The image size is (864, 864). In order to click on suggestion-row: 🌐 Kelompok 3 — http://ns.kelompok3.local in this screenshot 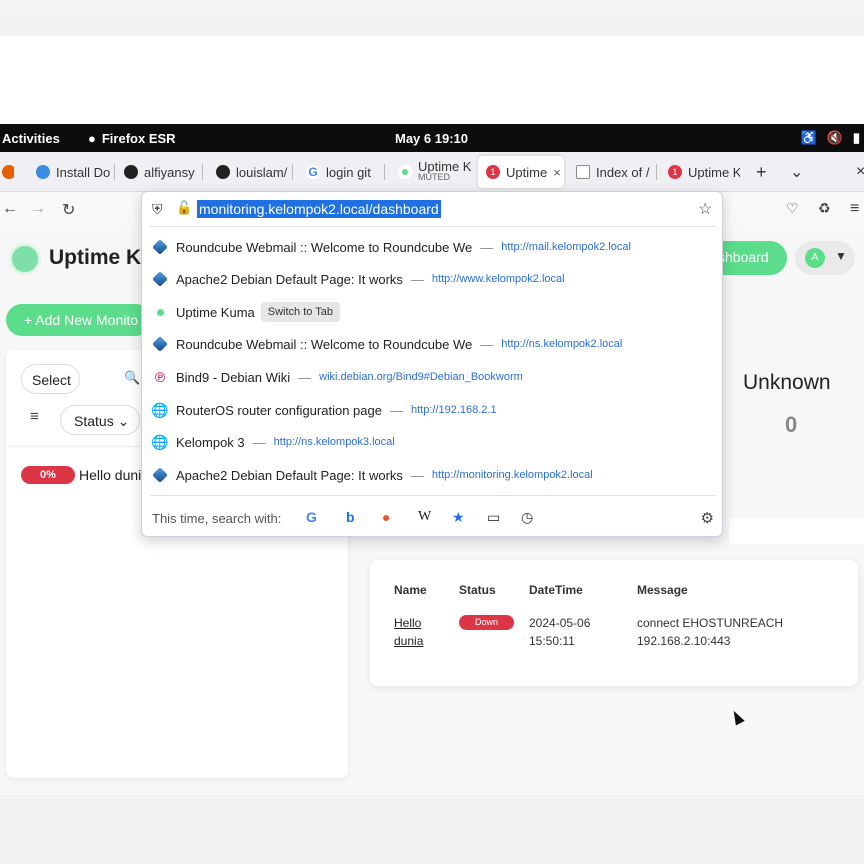, I will do `click(433, 442)`.